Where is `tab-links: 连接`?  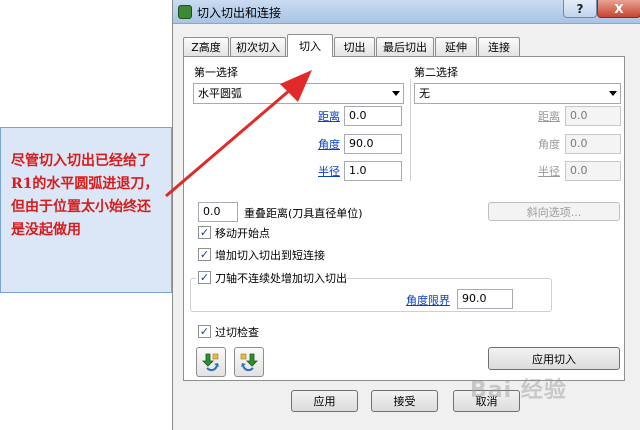 tab-links: 连接 is located at coordinates (499, 46).